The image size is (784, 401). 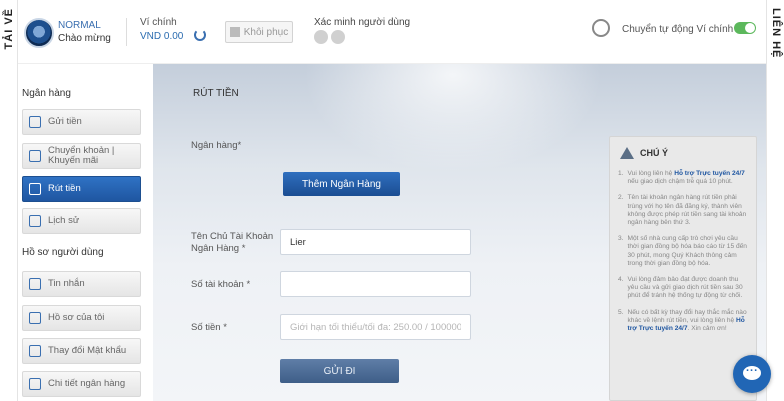 What do you see at coordinates (126, 32) in the screenshot?
I see `header-divider` at bounding box center [126, 32].